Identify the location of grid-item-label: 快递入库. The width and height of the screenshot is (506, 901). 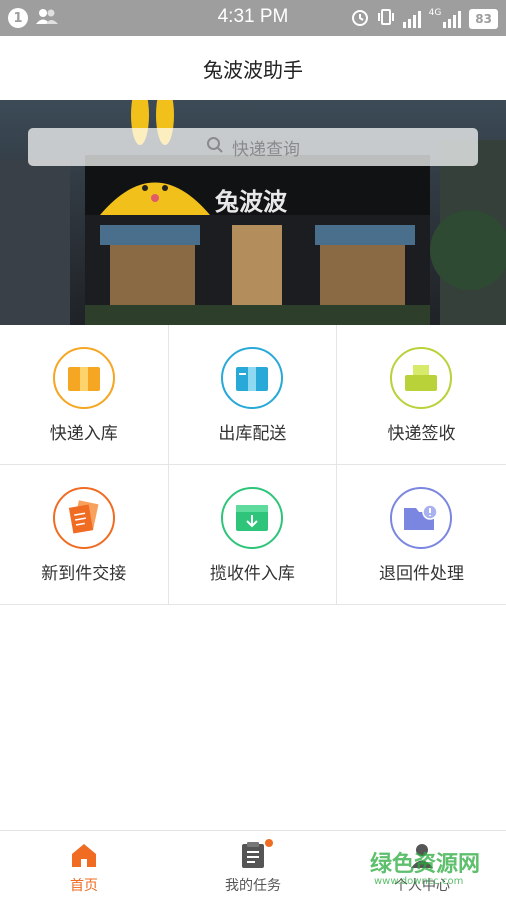
(83, 434).